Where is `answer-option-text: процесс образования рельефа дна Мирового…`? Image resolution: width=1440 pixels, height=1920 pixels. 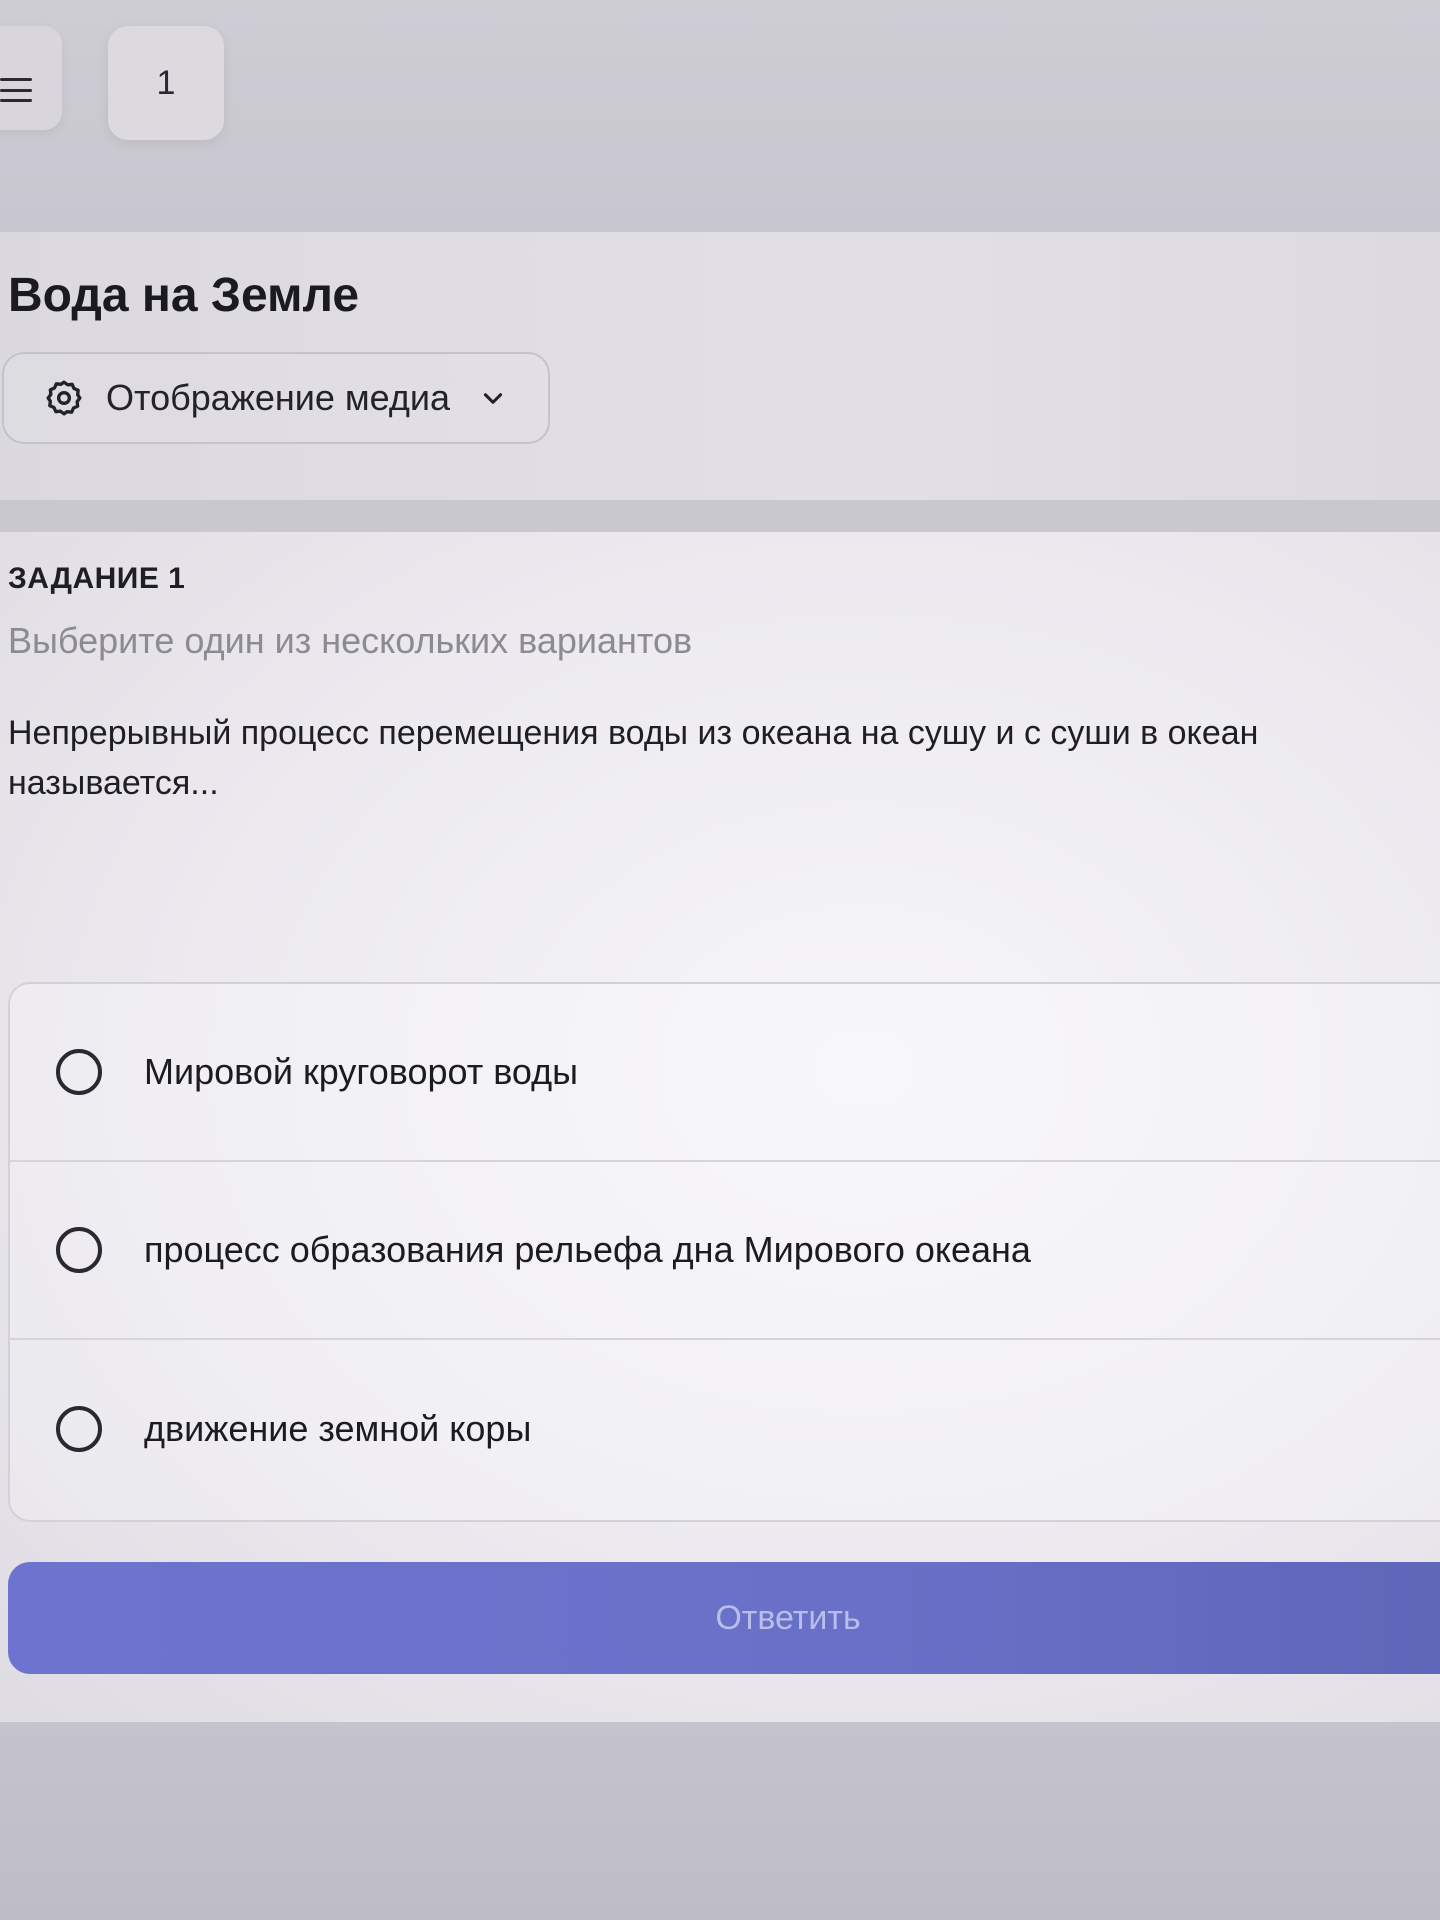
answer-option-text: процесс образования рельефа дна Мирового… is located at coordinates (587, 1249).